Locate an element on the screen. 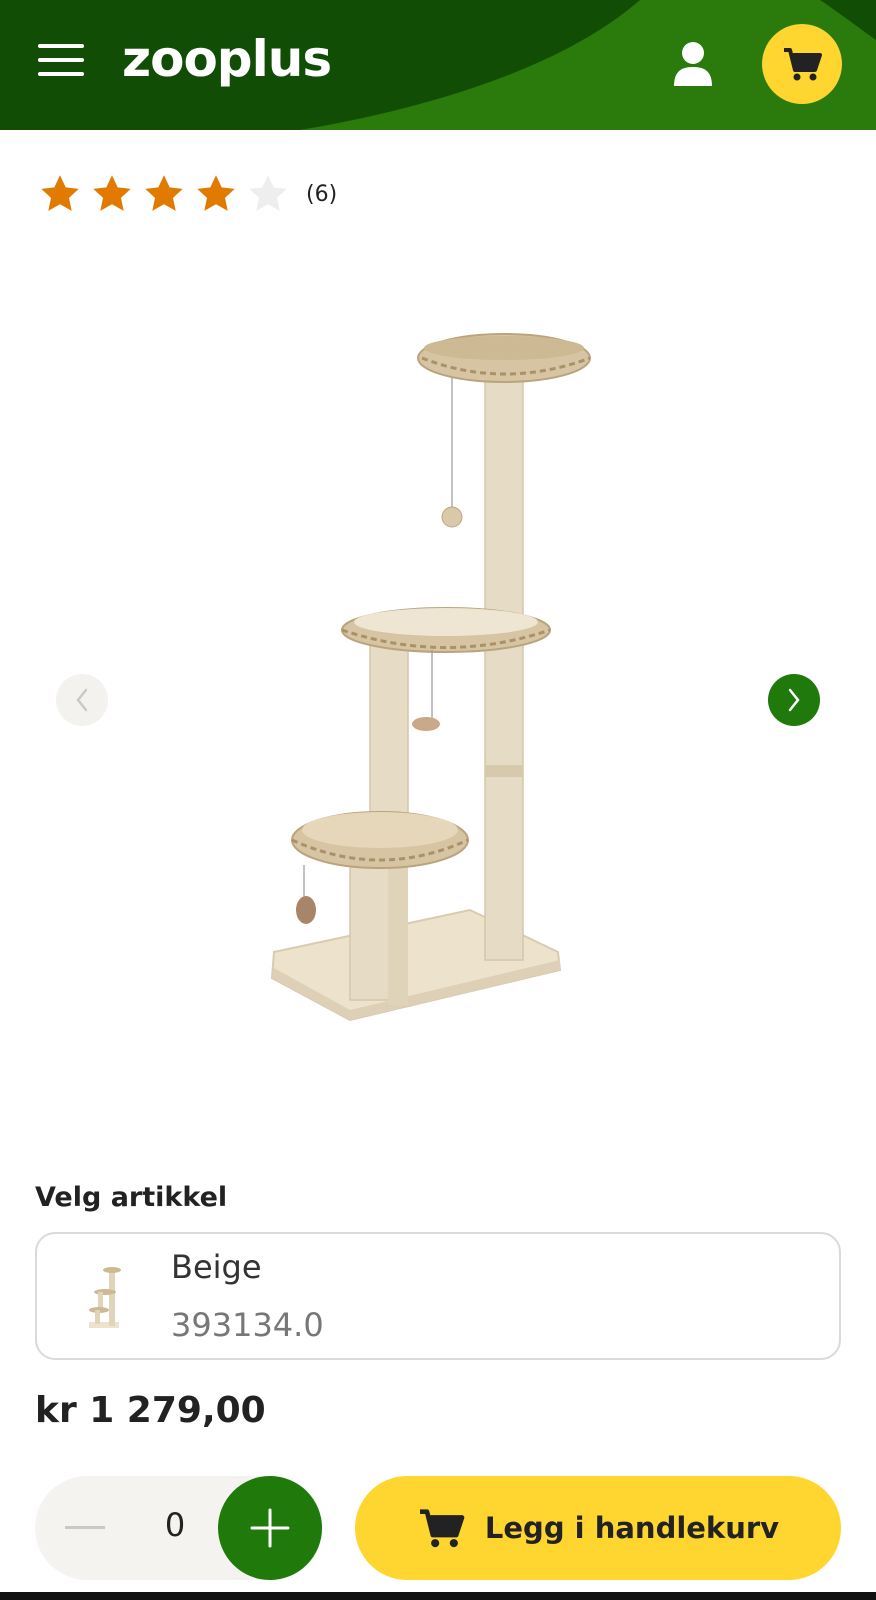 The width and height of the screenshot is (876, 1600). variant-section-label: Velg artikkel is located at coordinates (131, 1197).